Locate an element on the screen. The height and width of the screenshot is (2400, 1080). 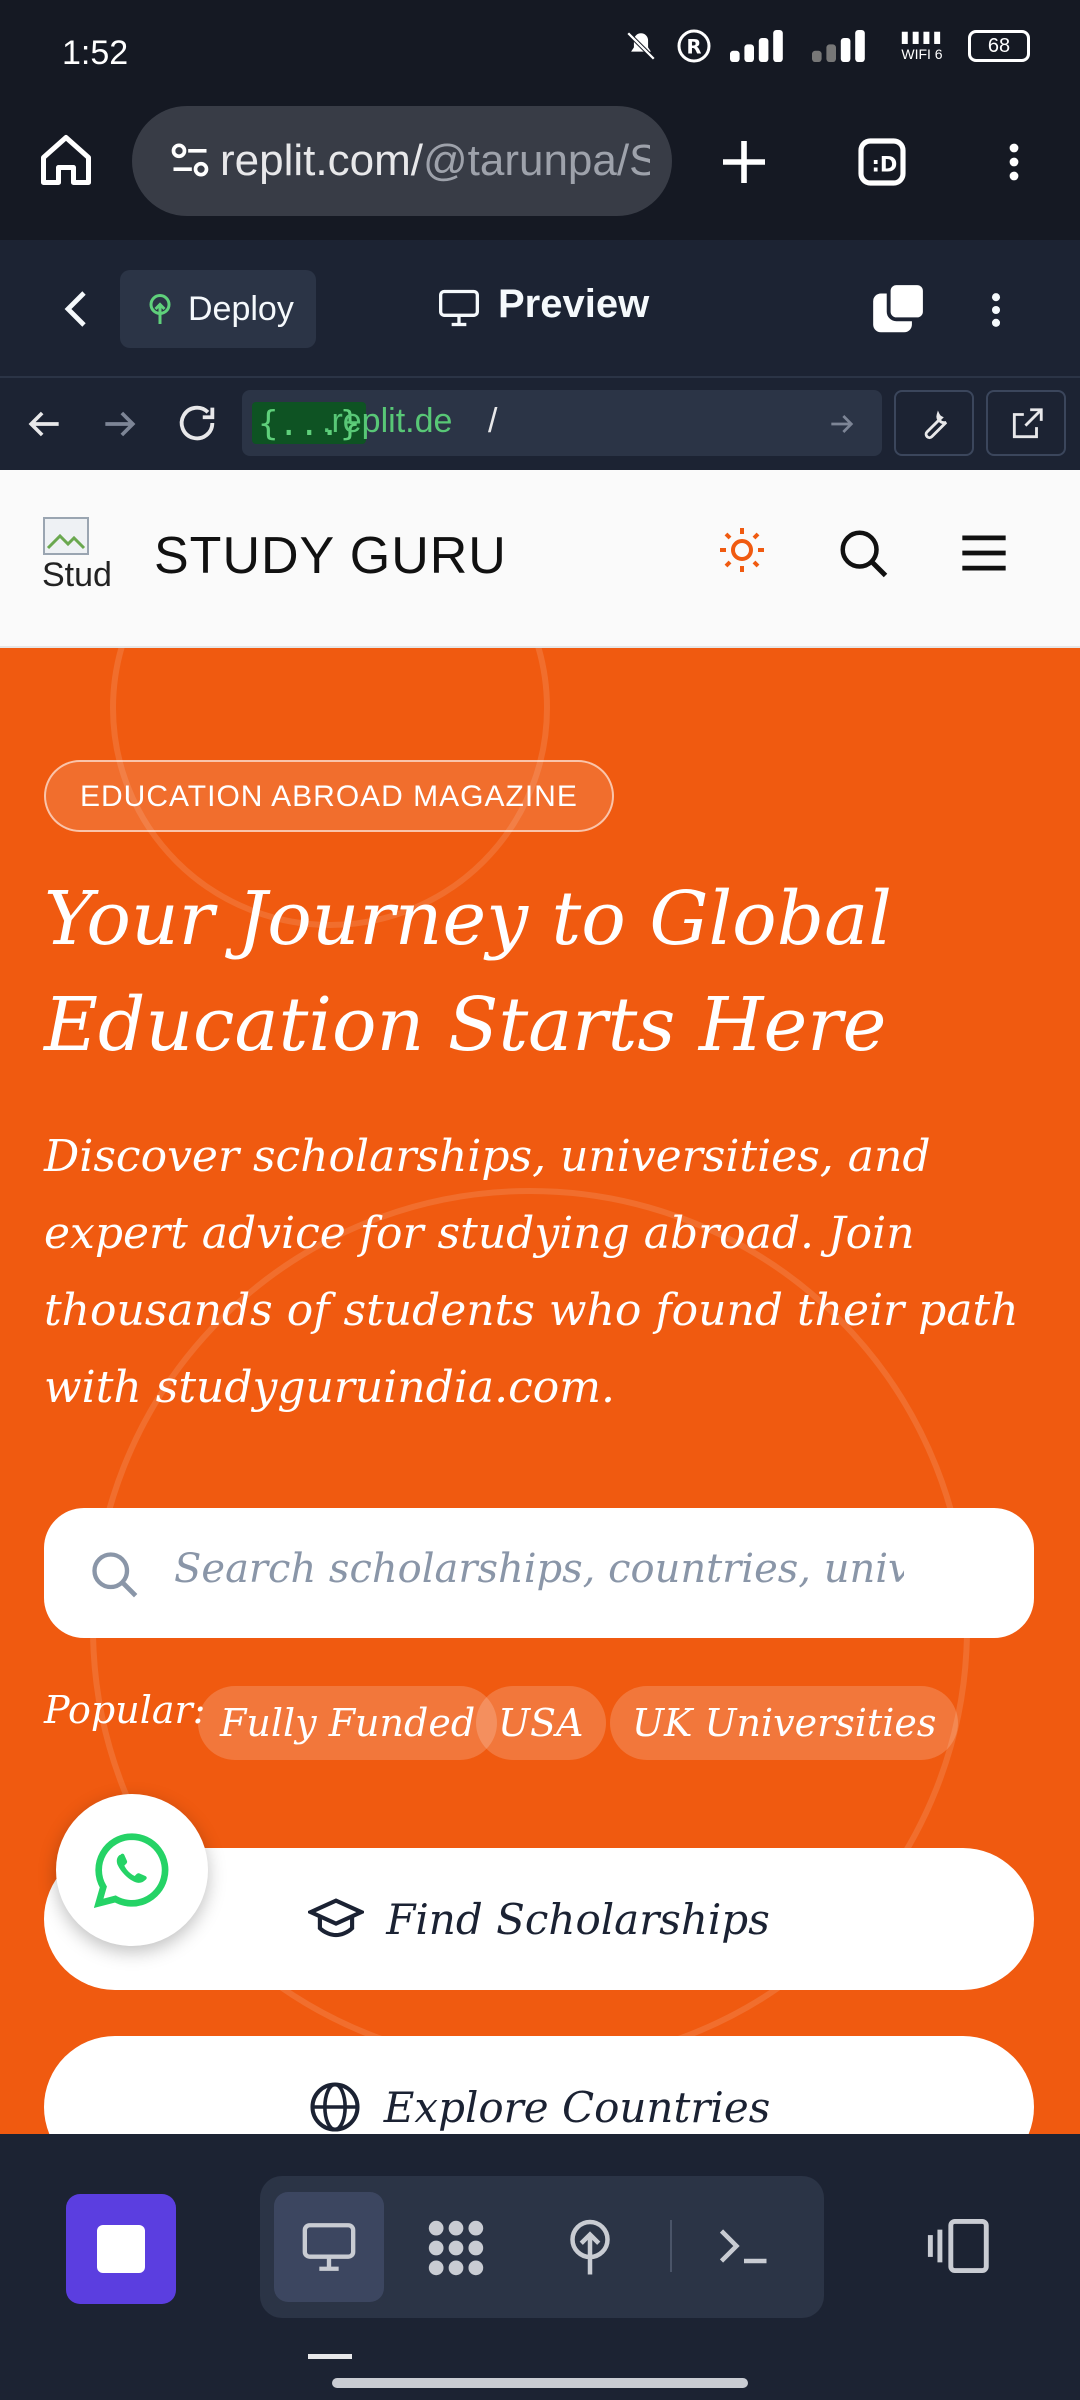
svg-text: R is located at coordinates (694, 47).